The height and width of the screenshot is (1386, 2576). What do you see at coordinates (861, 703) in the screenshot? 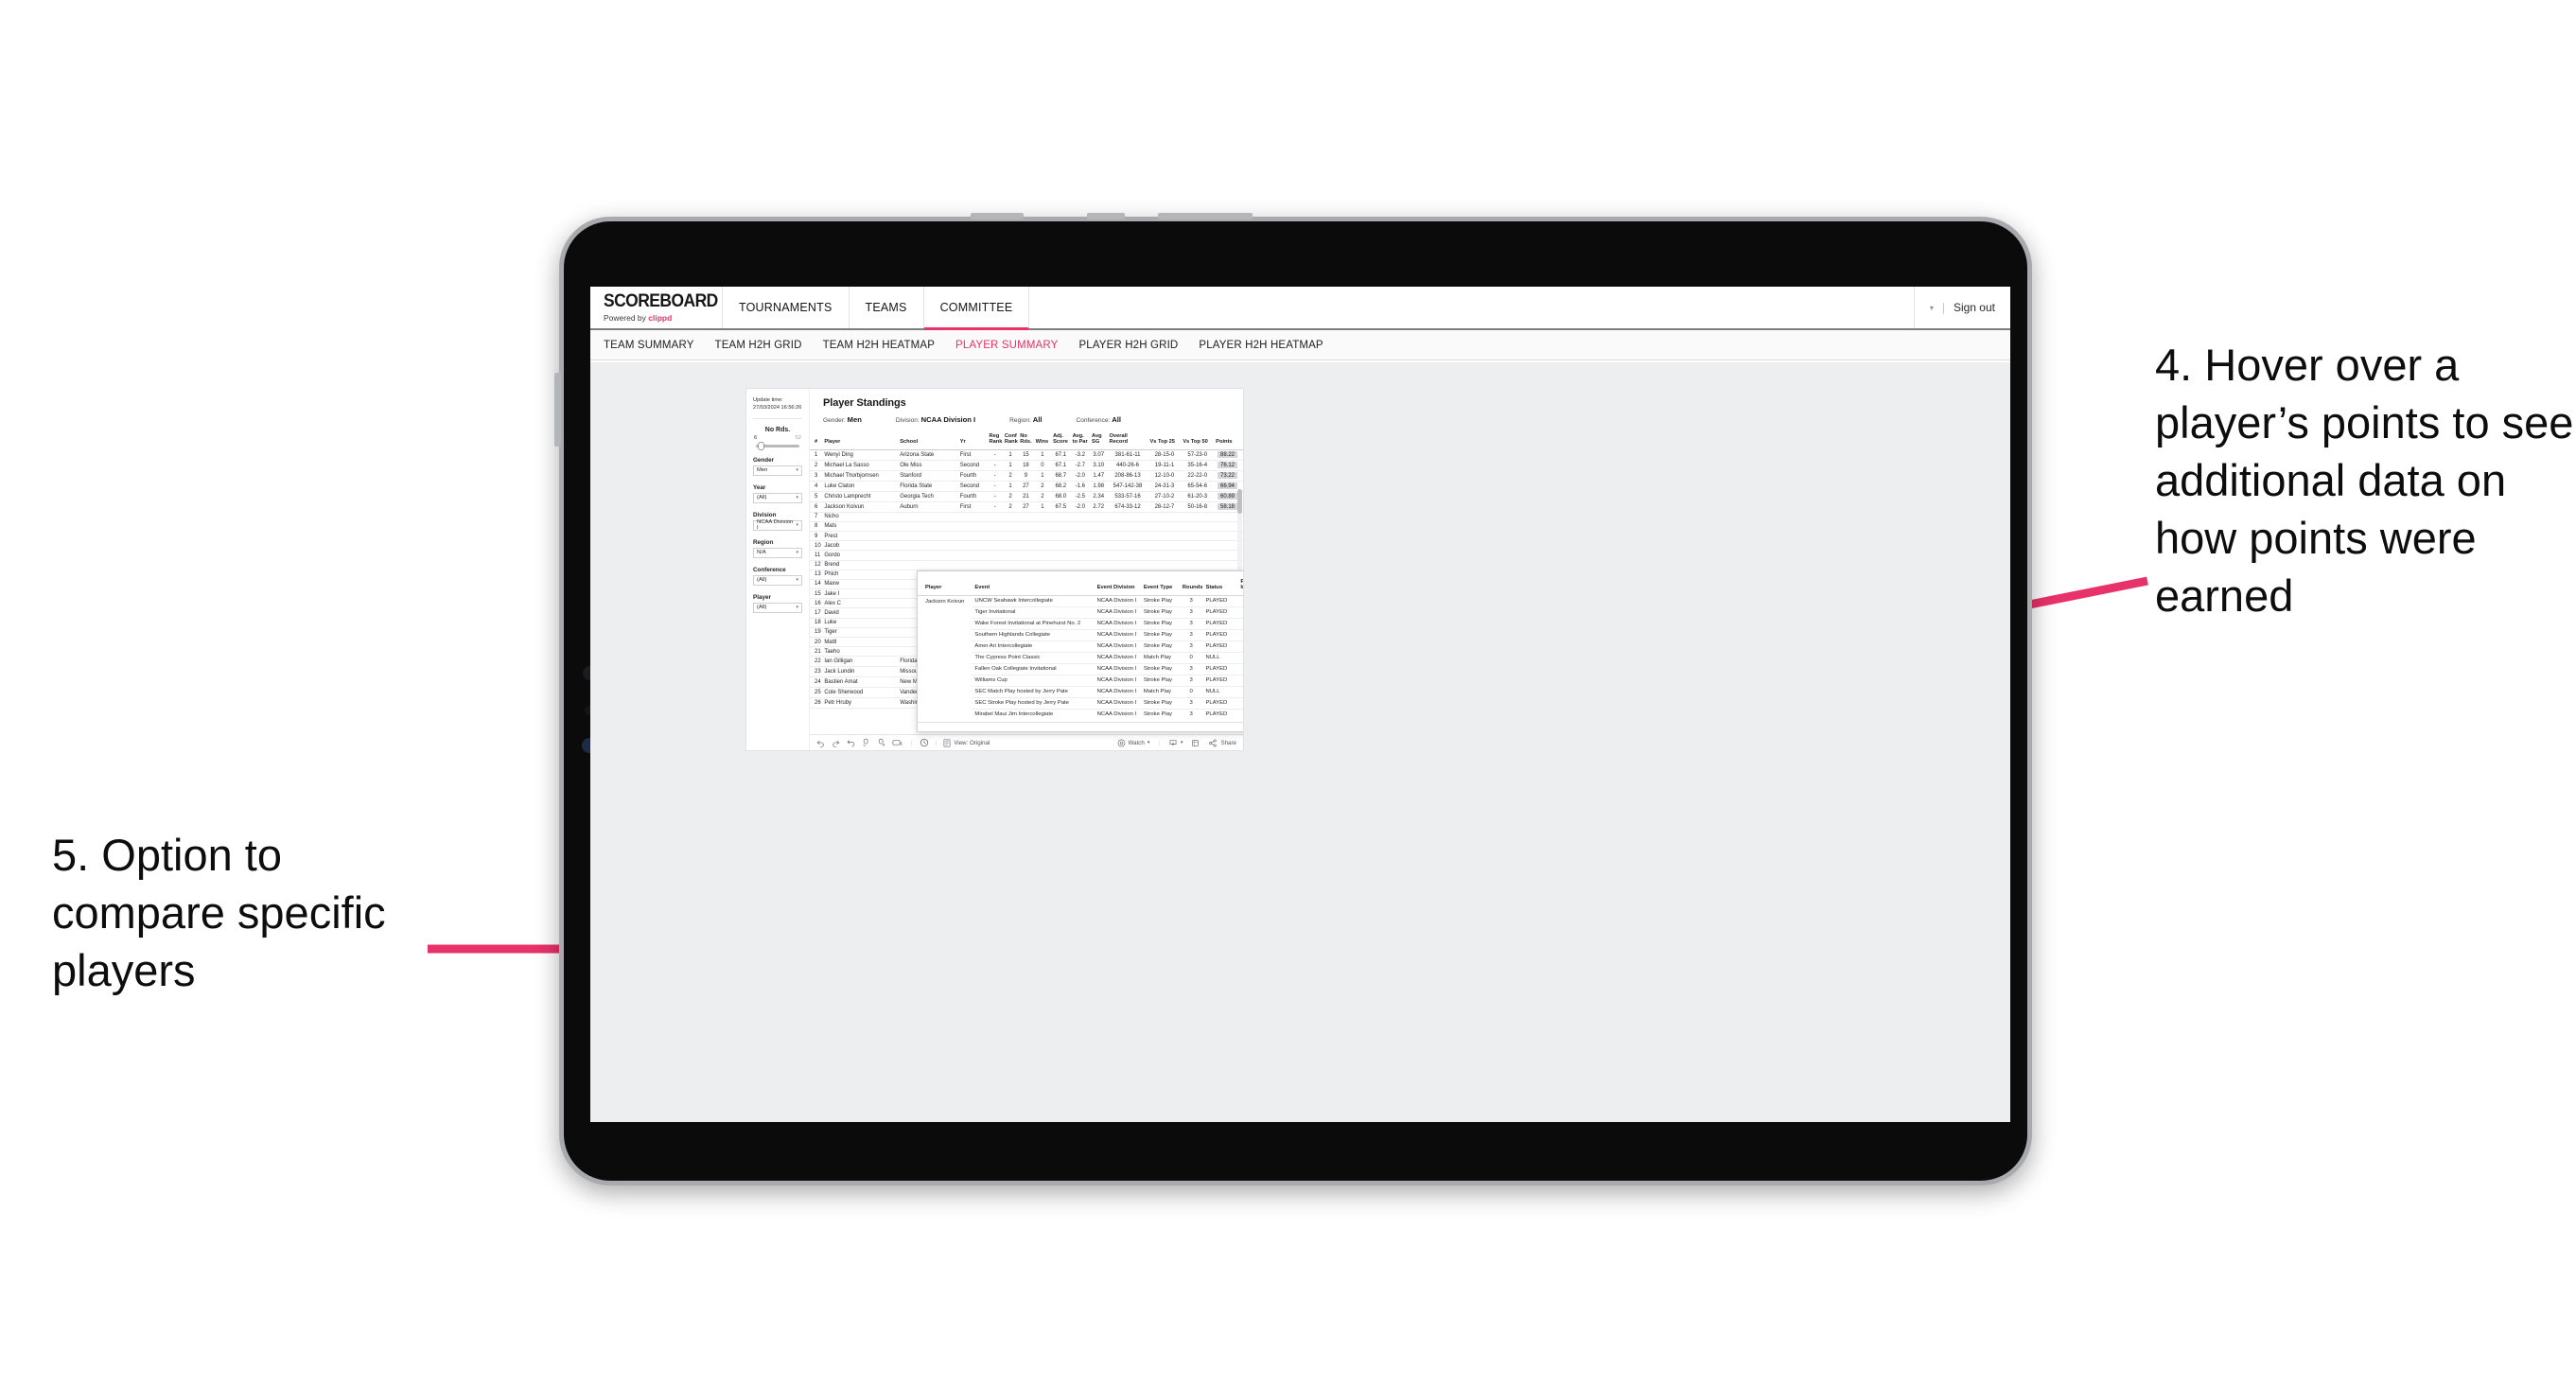
I see `row-player: Petr Hruby` at bounding box center [861, 703].